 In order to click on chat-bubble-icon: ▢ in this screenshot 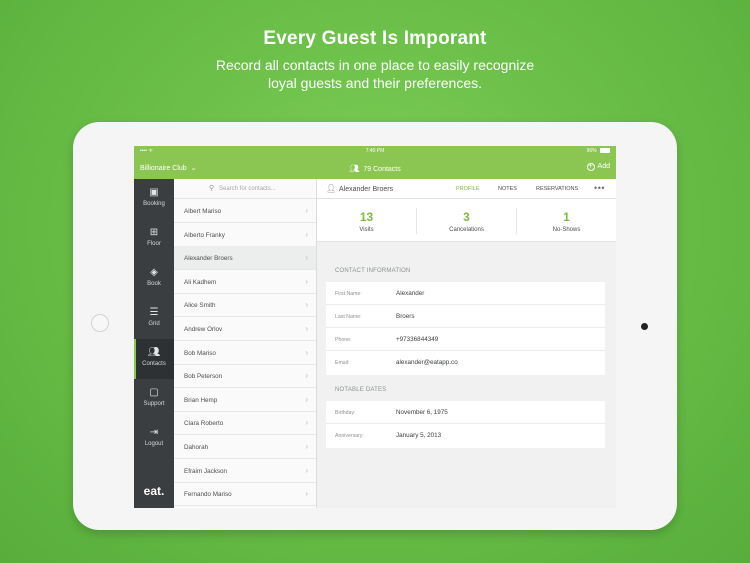, I will do `click(154, 392)`.